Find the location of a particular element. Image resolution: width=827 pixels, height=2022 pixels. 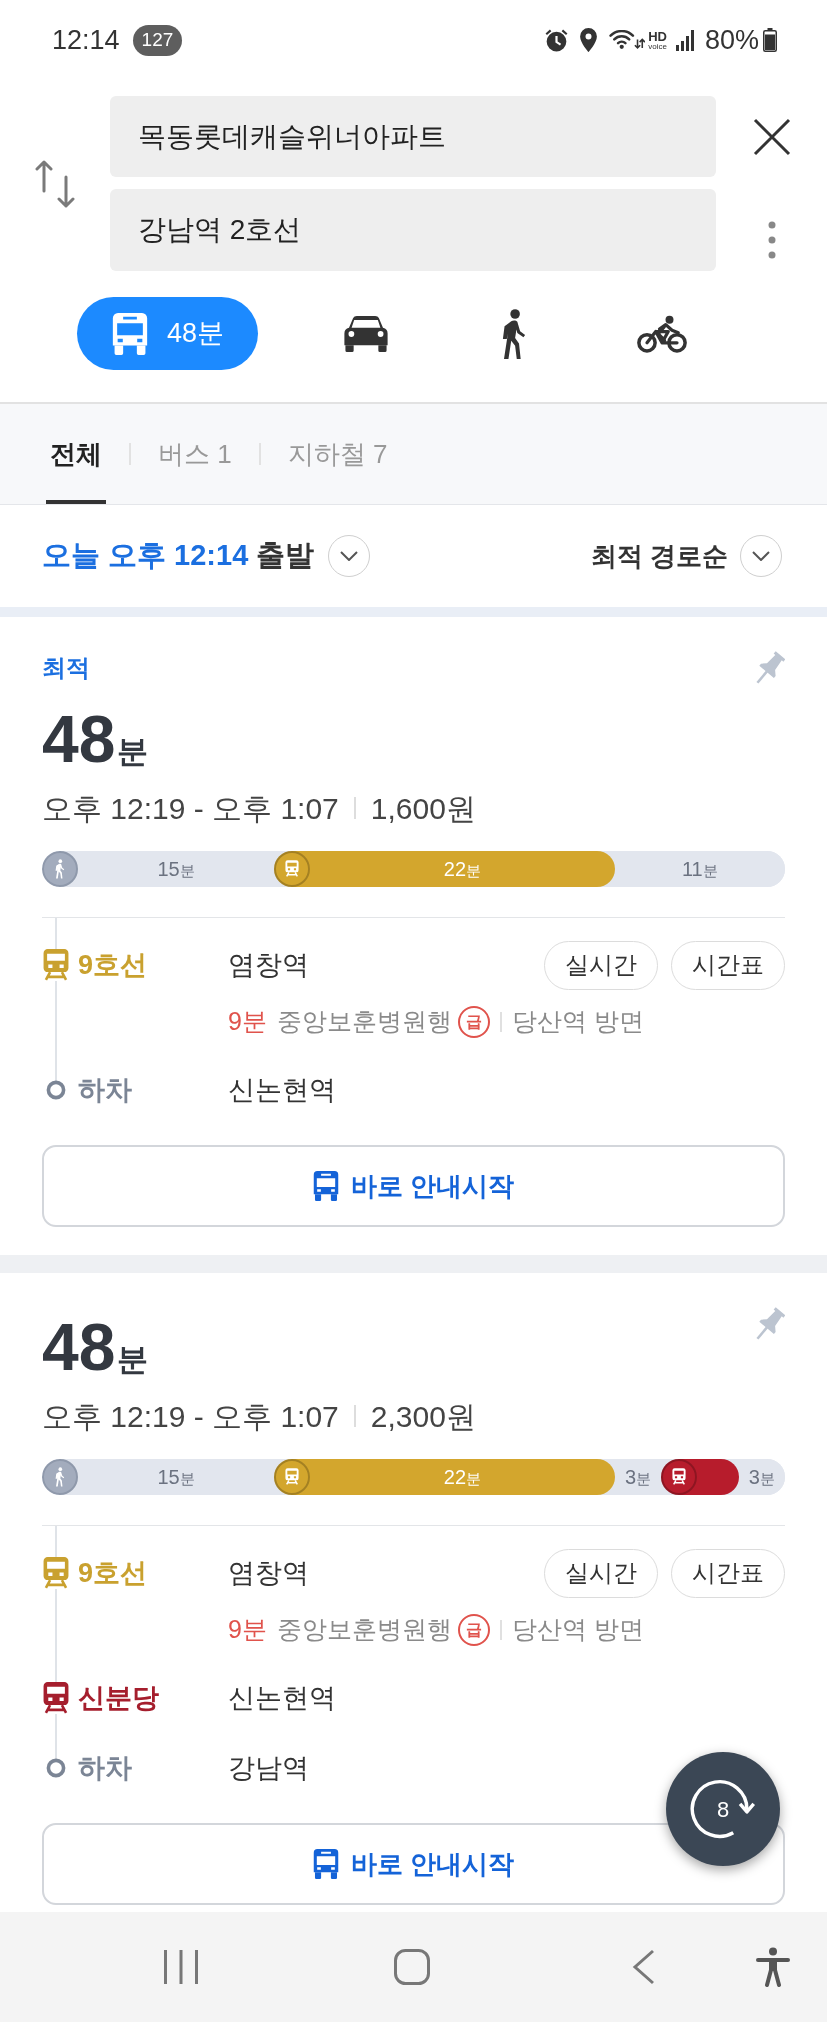

clock-time: 12:14 is located at coordinates (86, 40).